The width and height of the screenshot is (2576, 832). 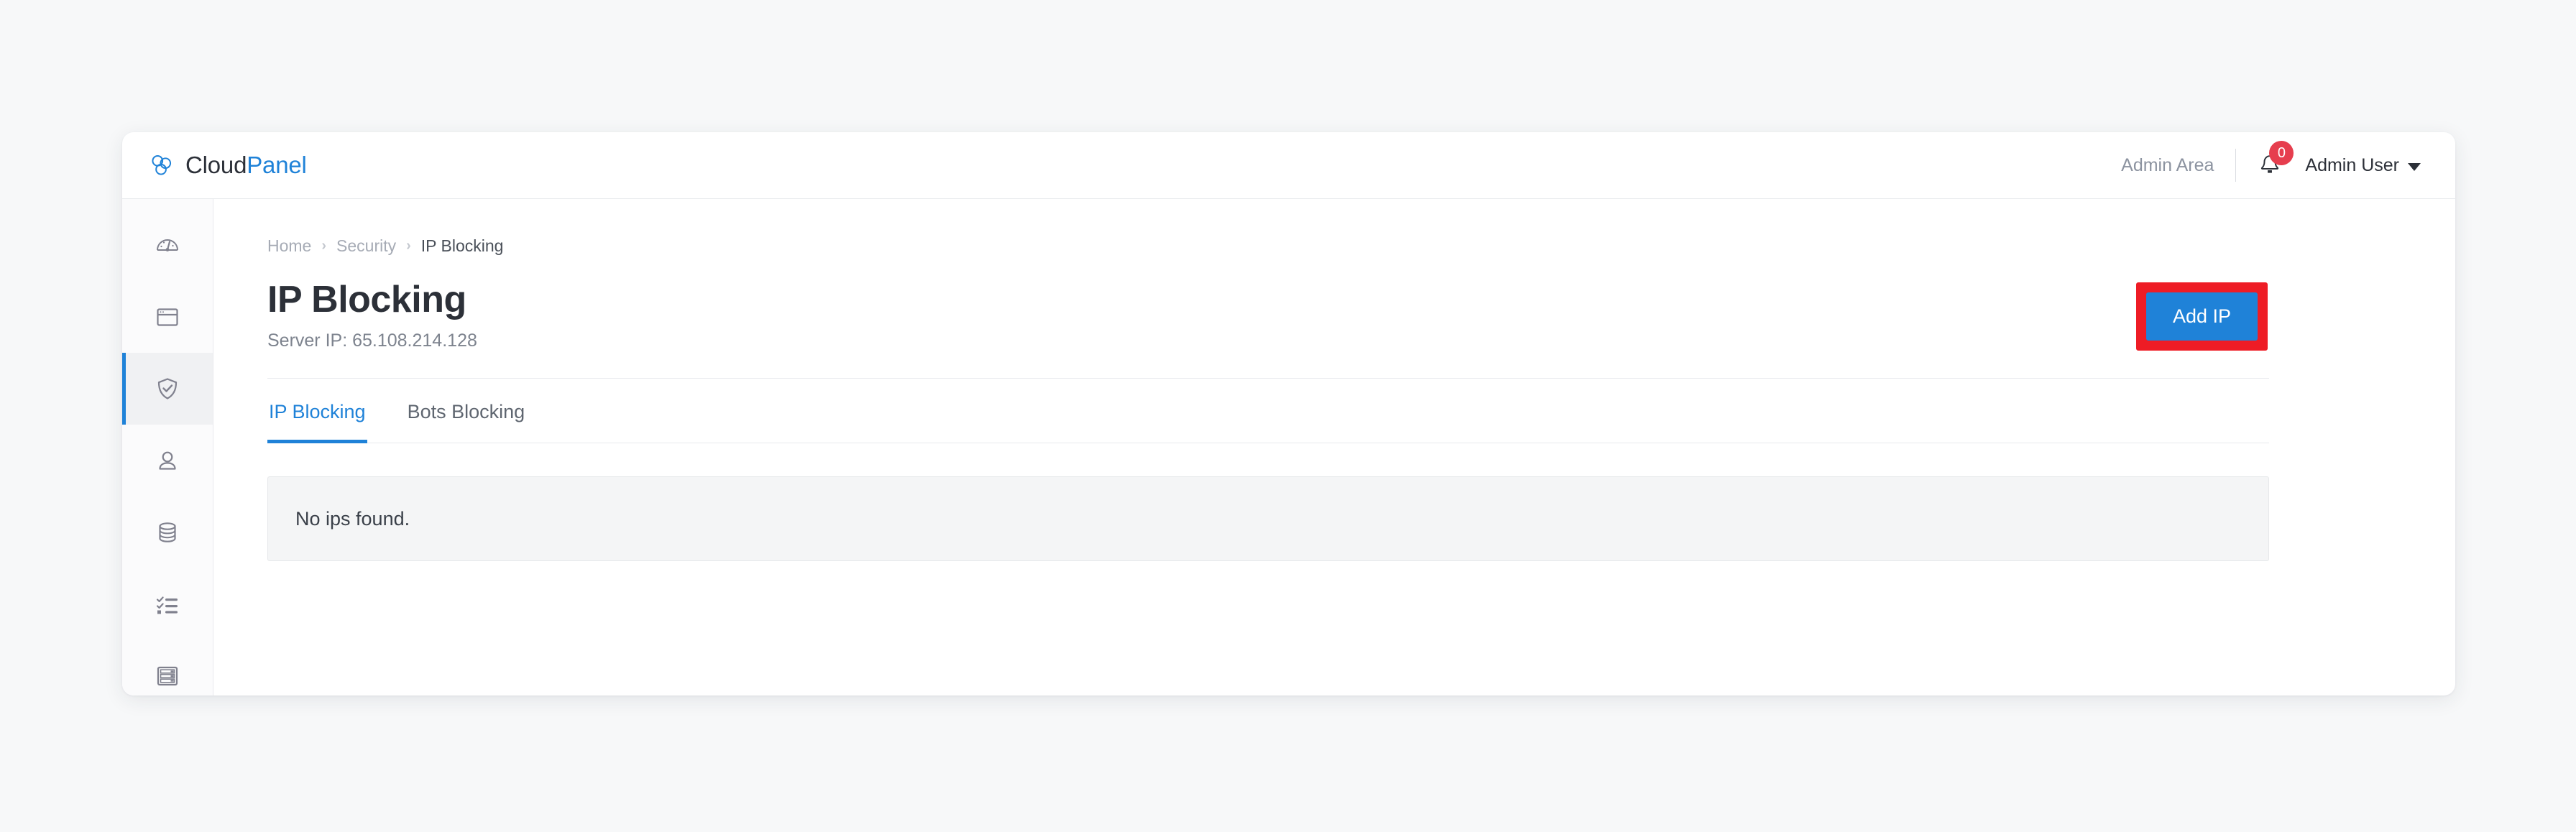 I want to click on notification-badge: 0, so click(x=2281, y=153).